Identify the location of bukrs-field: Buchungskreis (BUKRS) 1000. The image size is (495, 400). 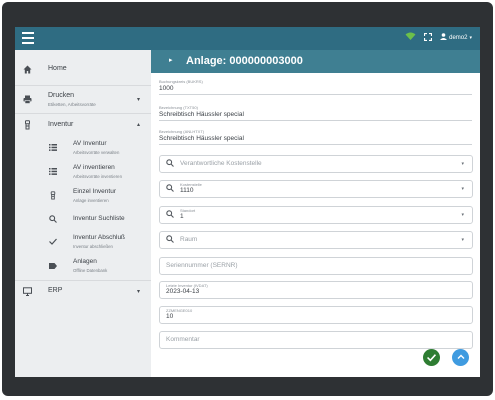
(315, 87).